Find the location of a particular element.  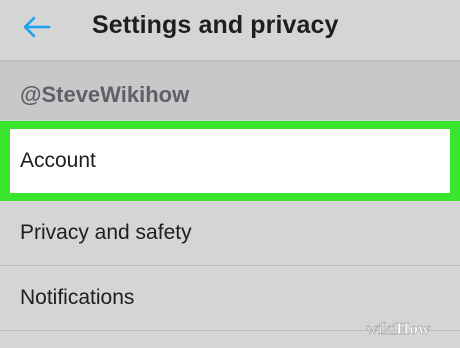

wikihow-watermark: wikiHow is located at coordinates (409, 328).